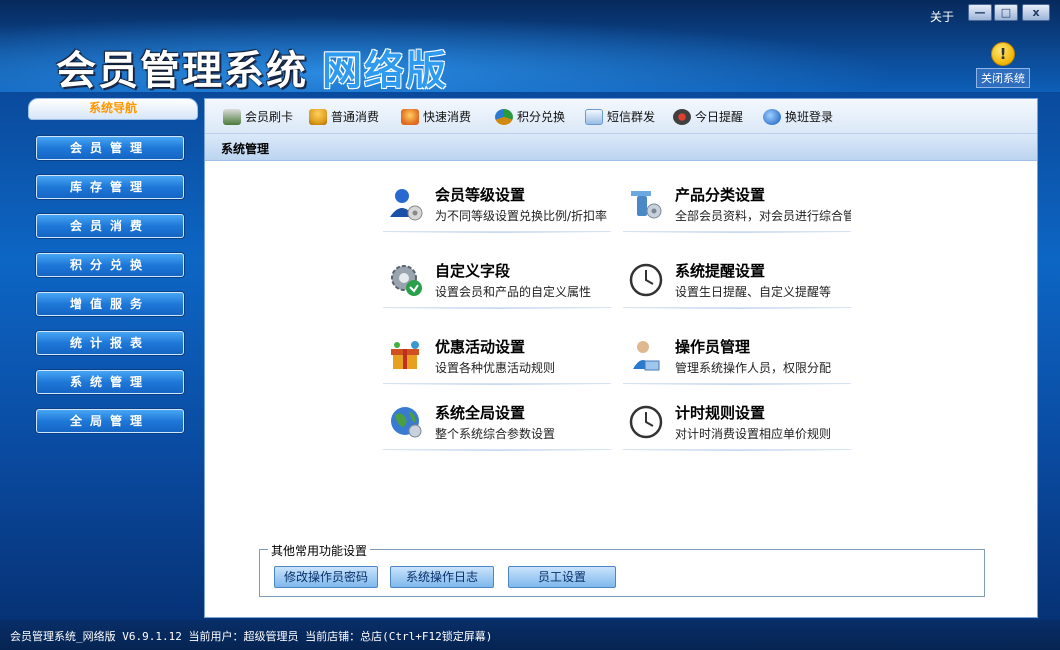 The height and width of the screenshot is (650, 1060). Describe the element at coordinates (385, 71) in the screenshot. I see `app-title-edition: 网络版` at that location.